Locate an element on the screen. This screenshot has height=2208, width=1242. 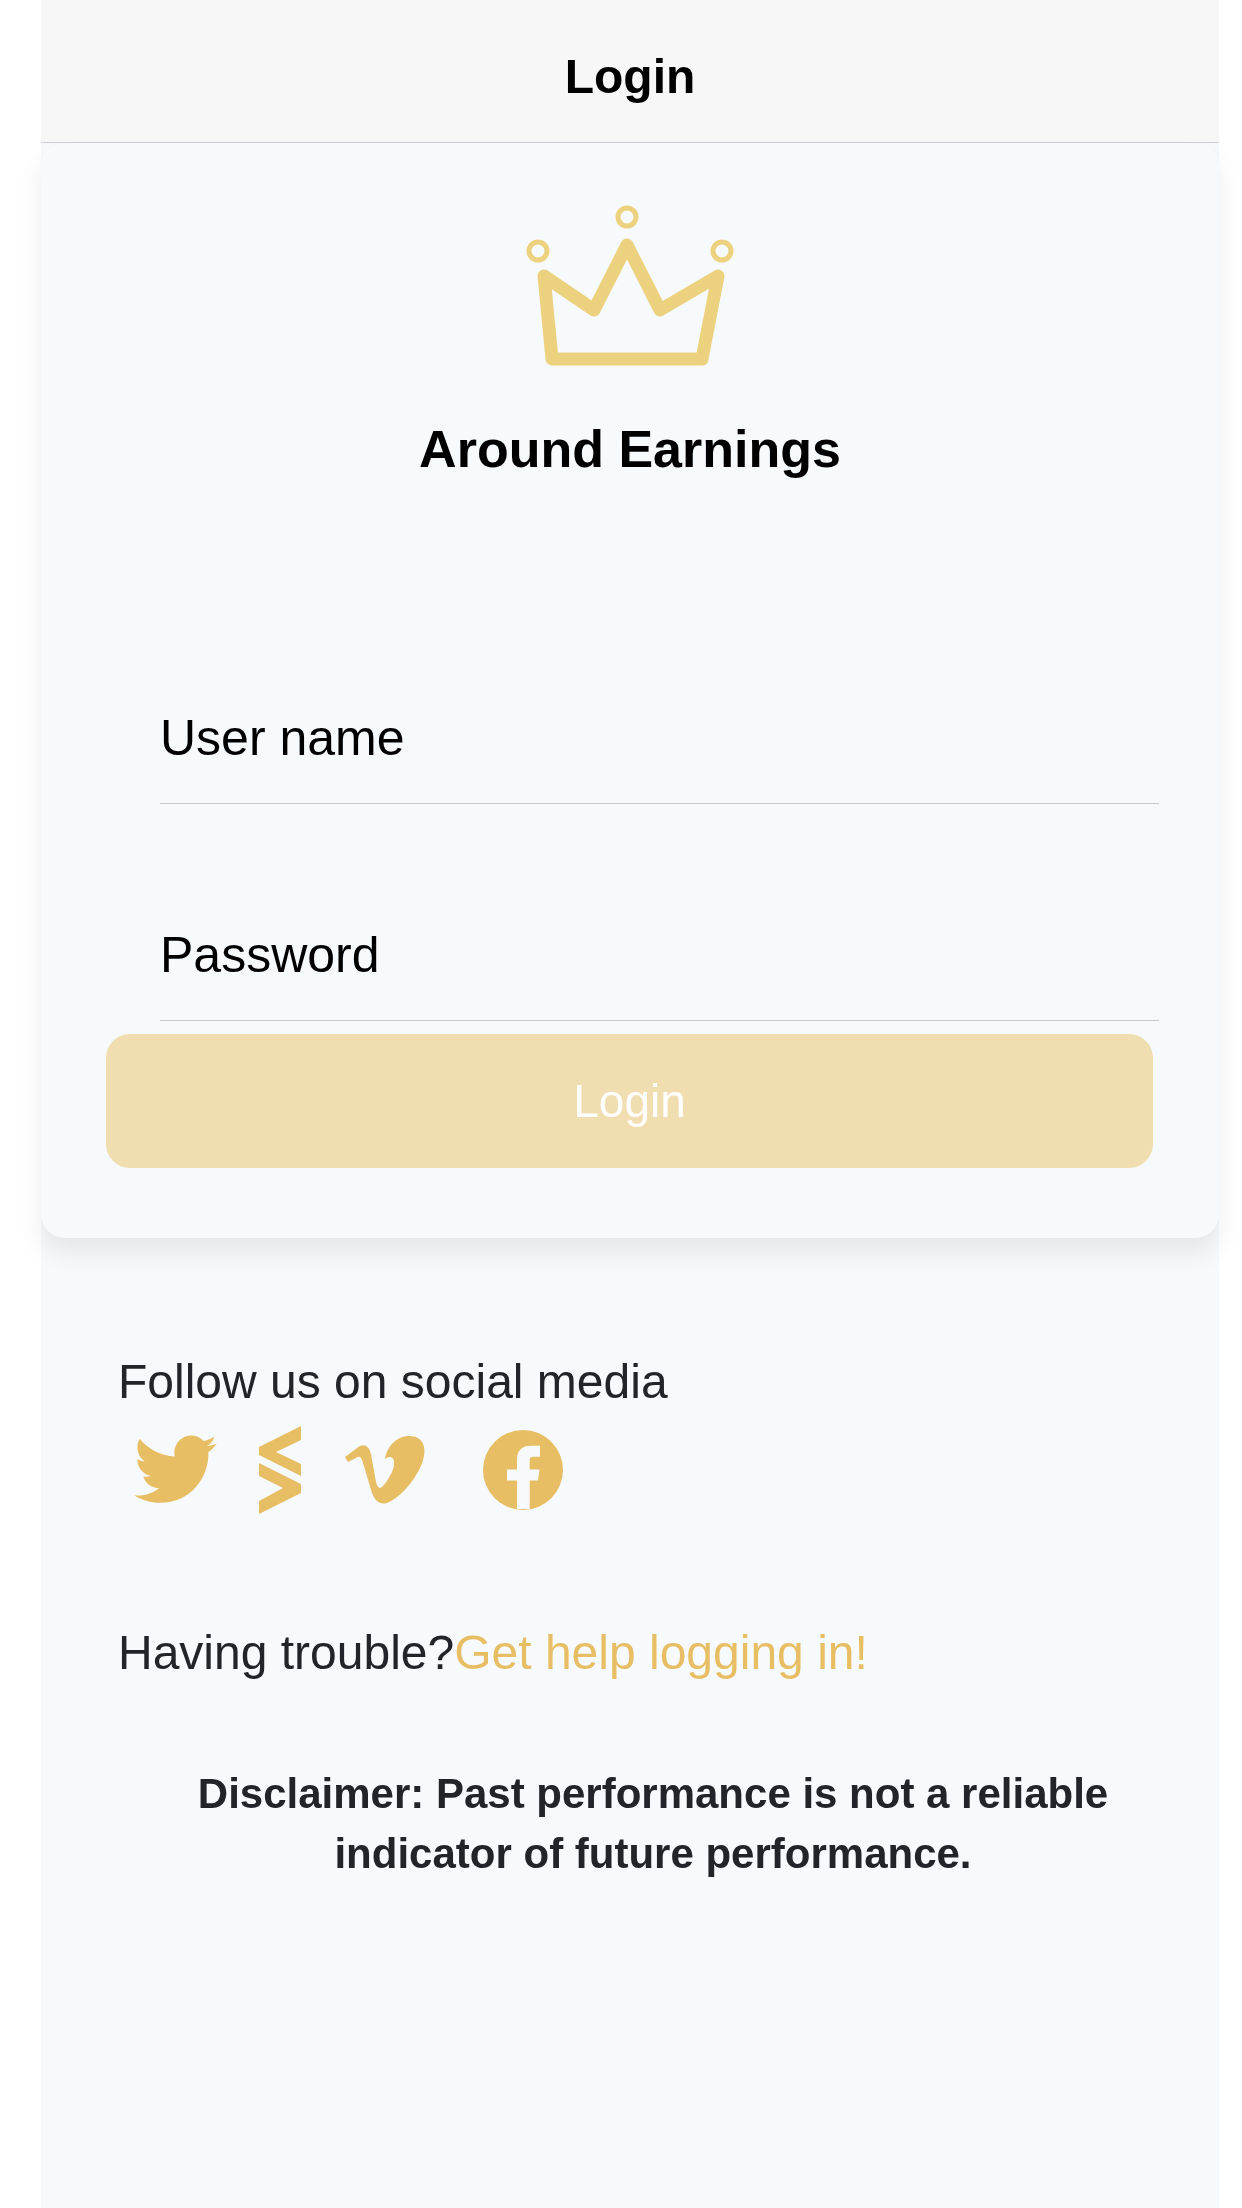
page-title: Login is located at coordinates (630, 77).